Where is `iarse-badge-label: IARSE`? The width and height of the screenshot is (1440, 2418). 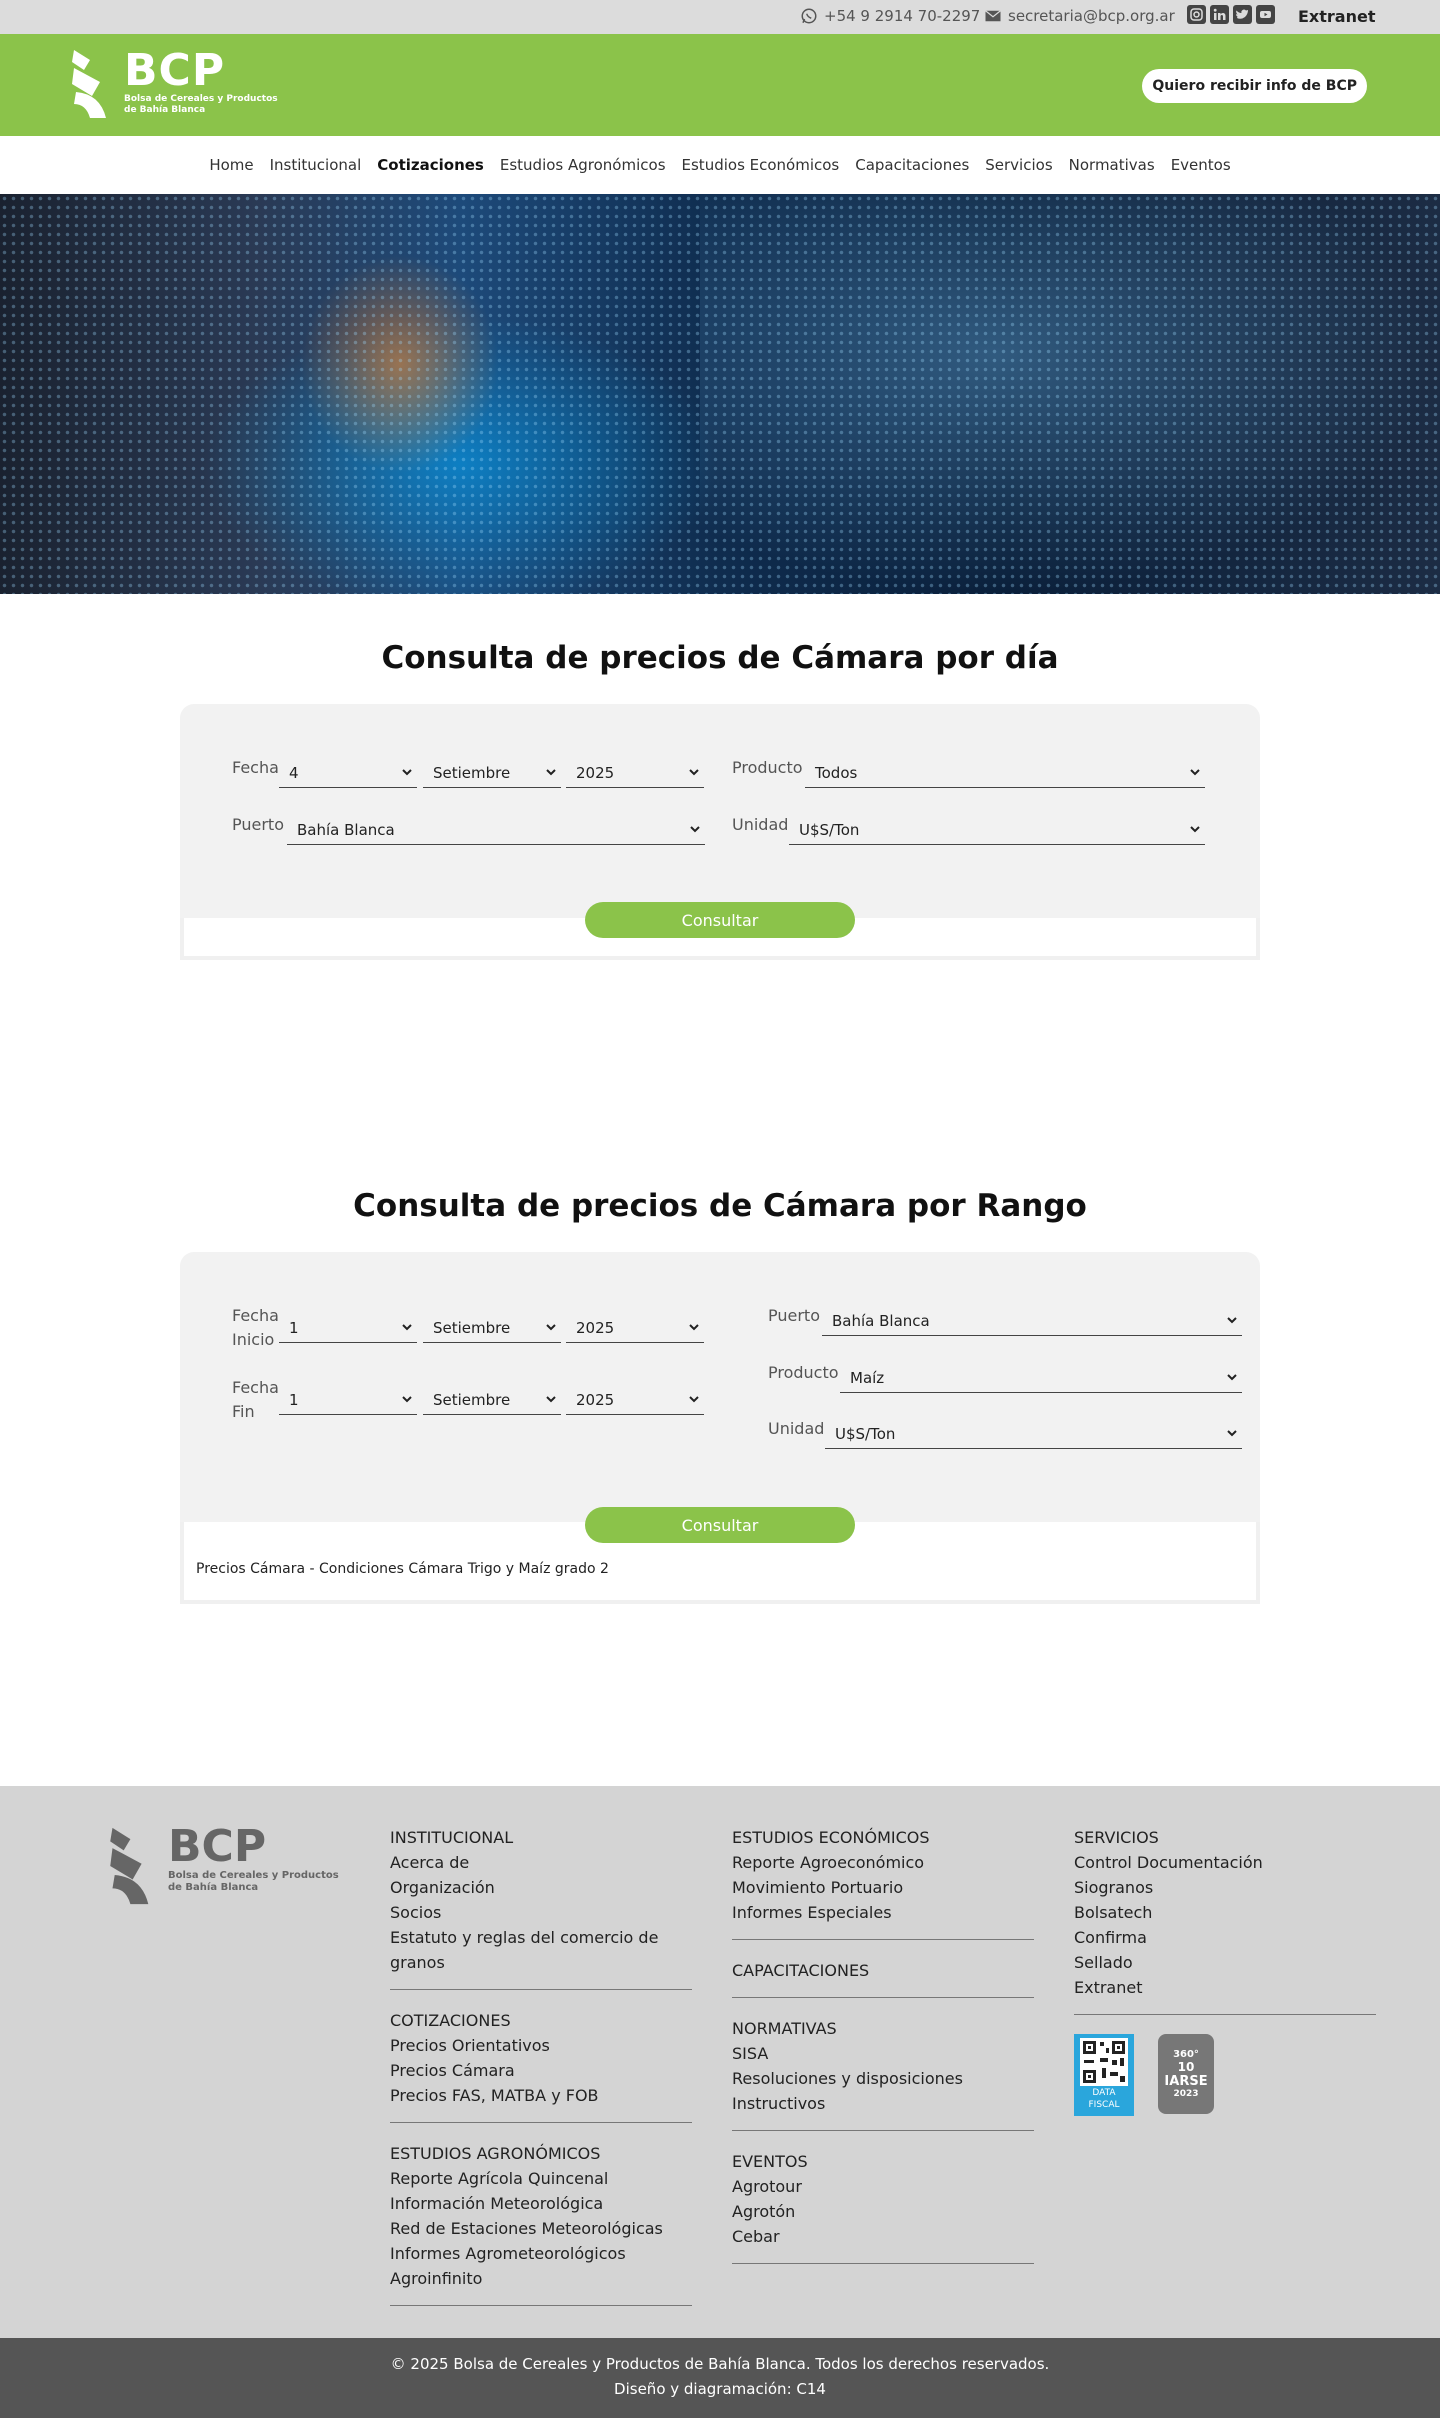
iarse-badge-label: IARSE is located at coordinates (1186, 2081).